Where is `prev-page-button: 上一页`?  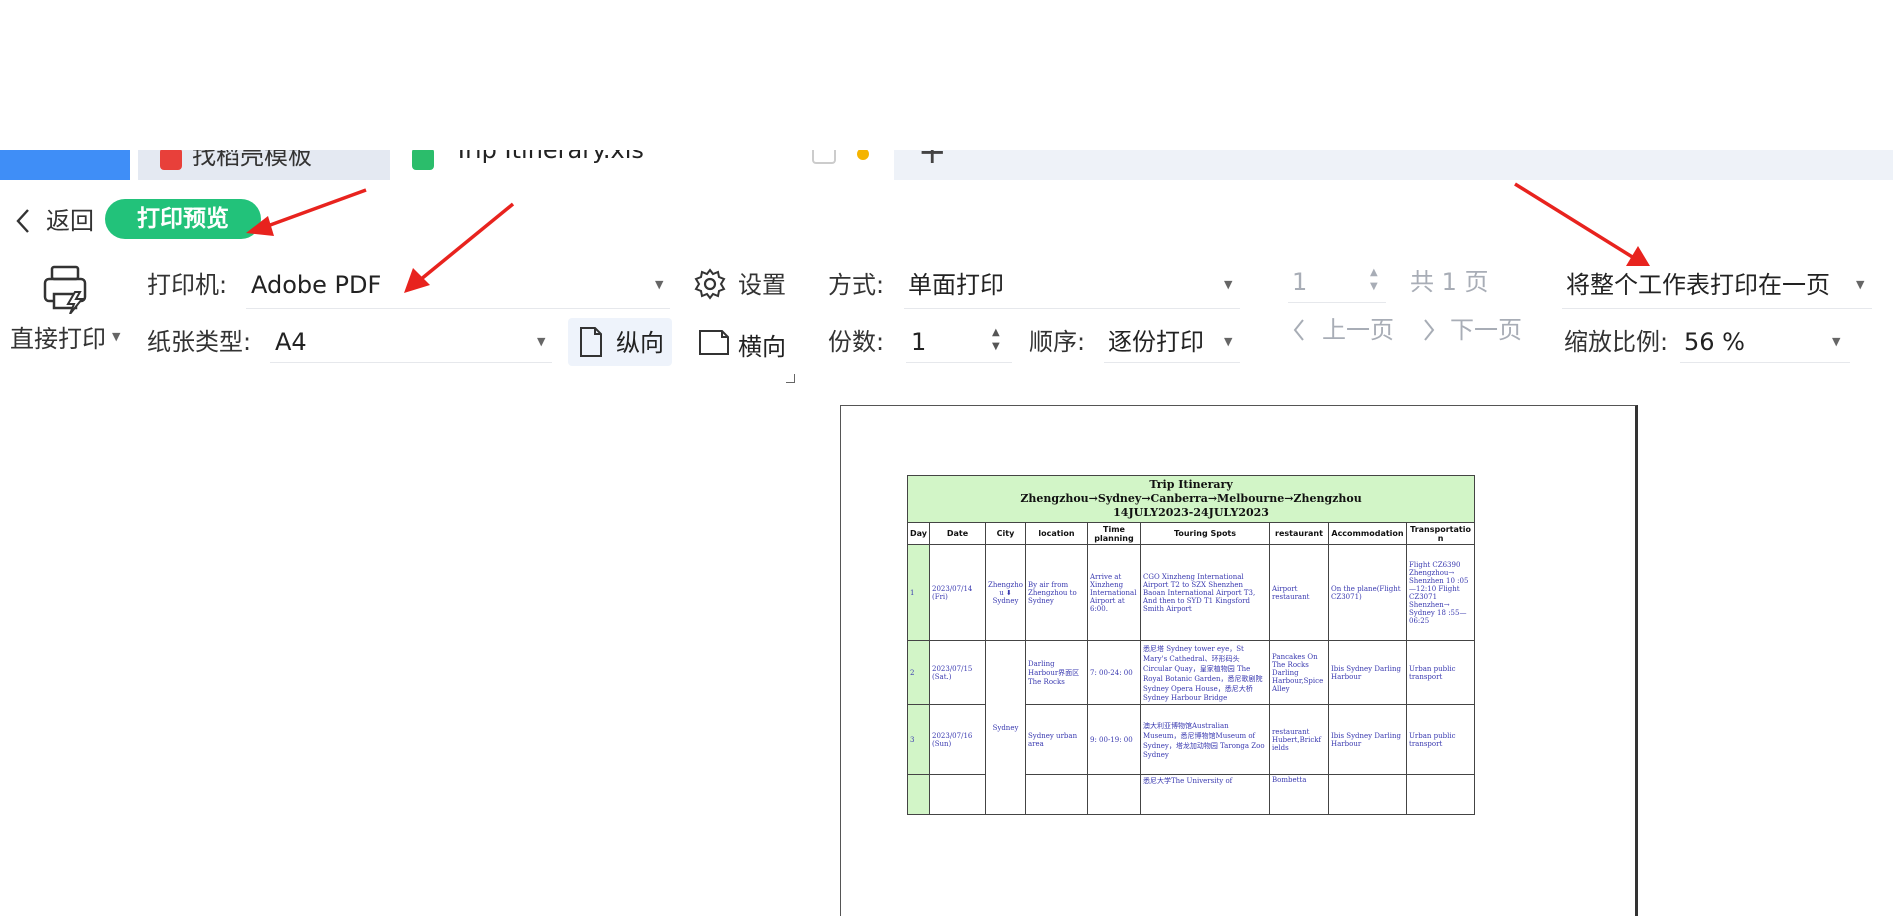 prev-page-button: 上一页 is located at coordinates (1358, 330).